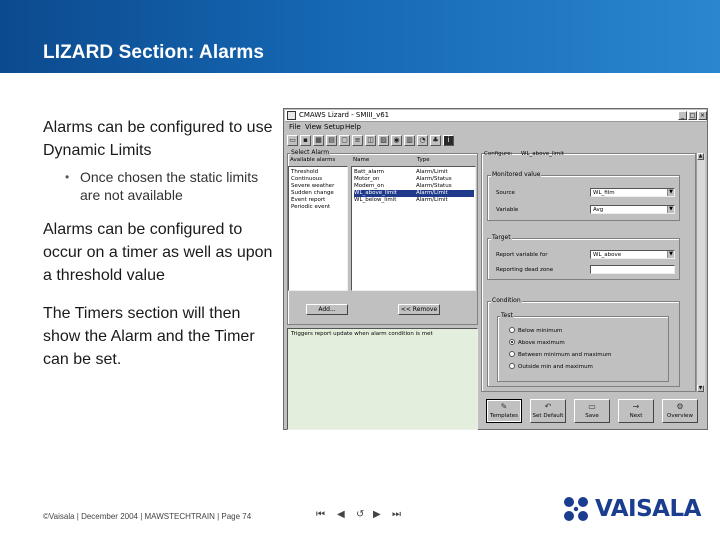  Describe the element at coordinates (308, 200) in the screenshot. I see `list-item: Event report` at that location.